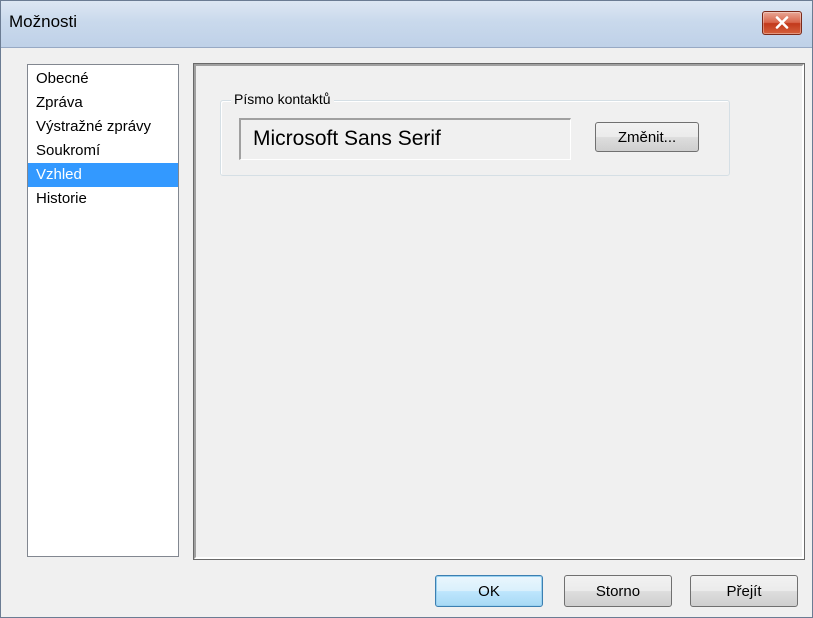  What do you see at coordinates (43, 21) in the screenshot?
I see `window-title: Možnosti` at bounding box center [43, 21].